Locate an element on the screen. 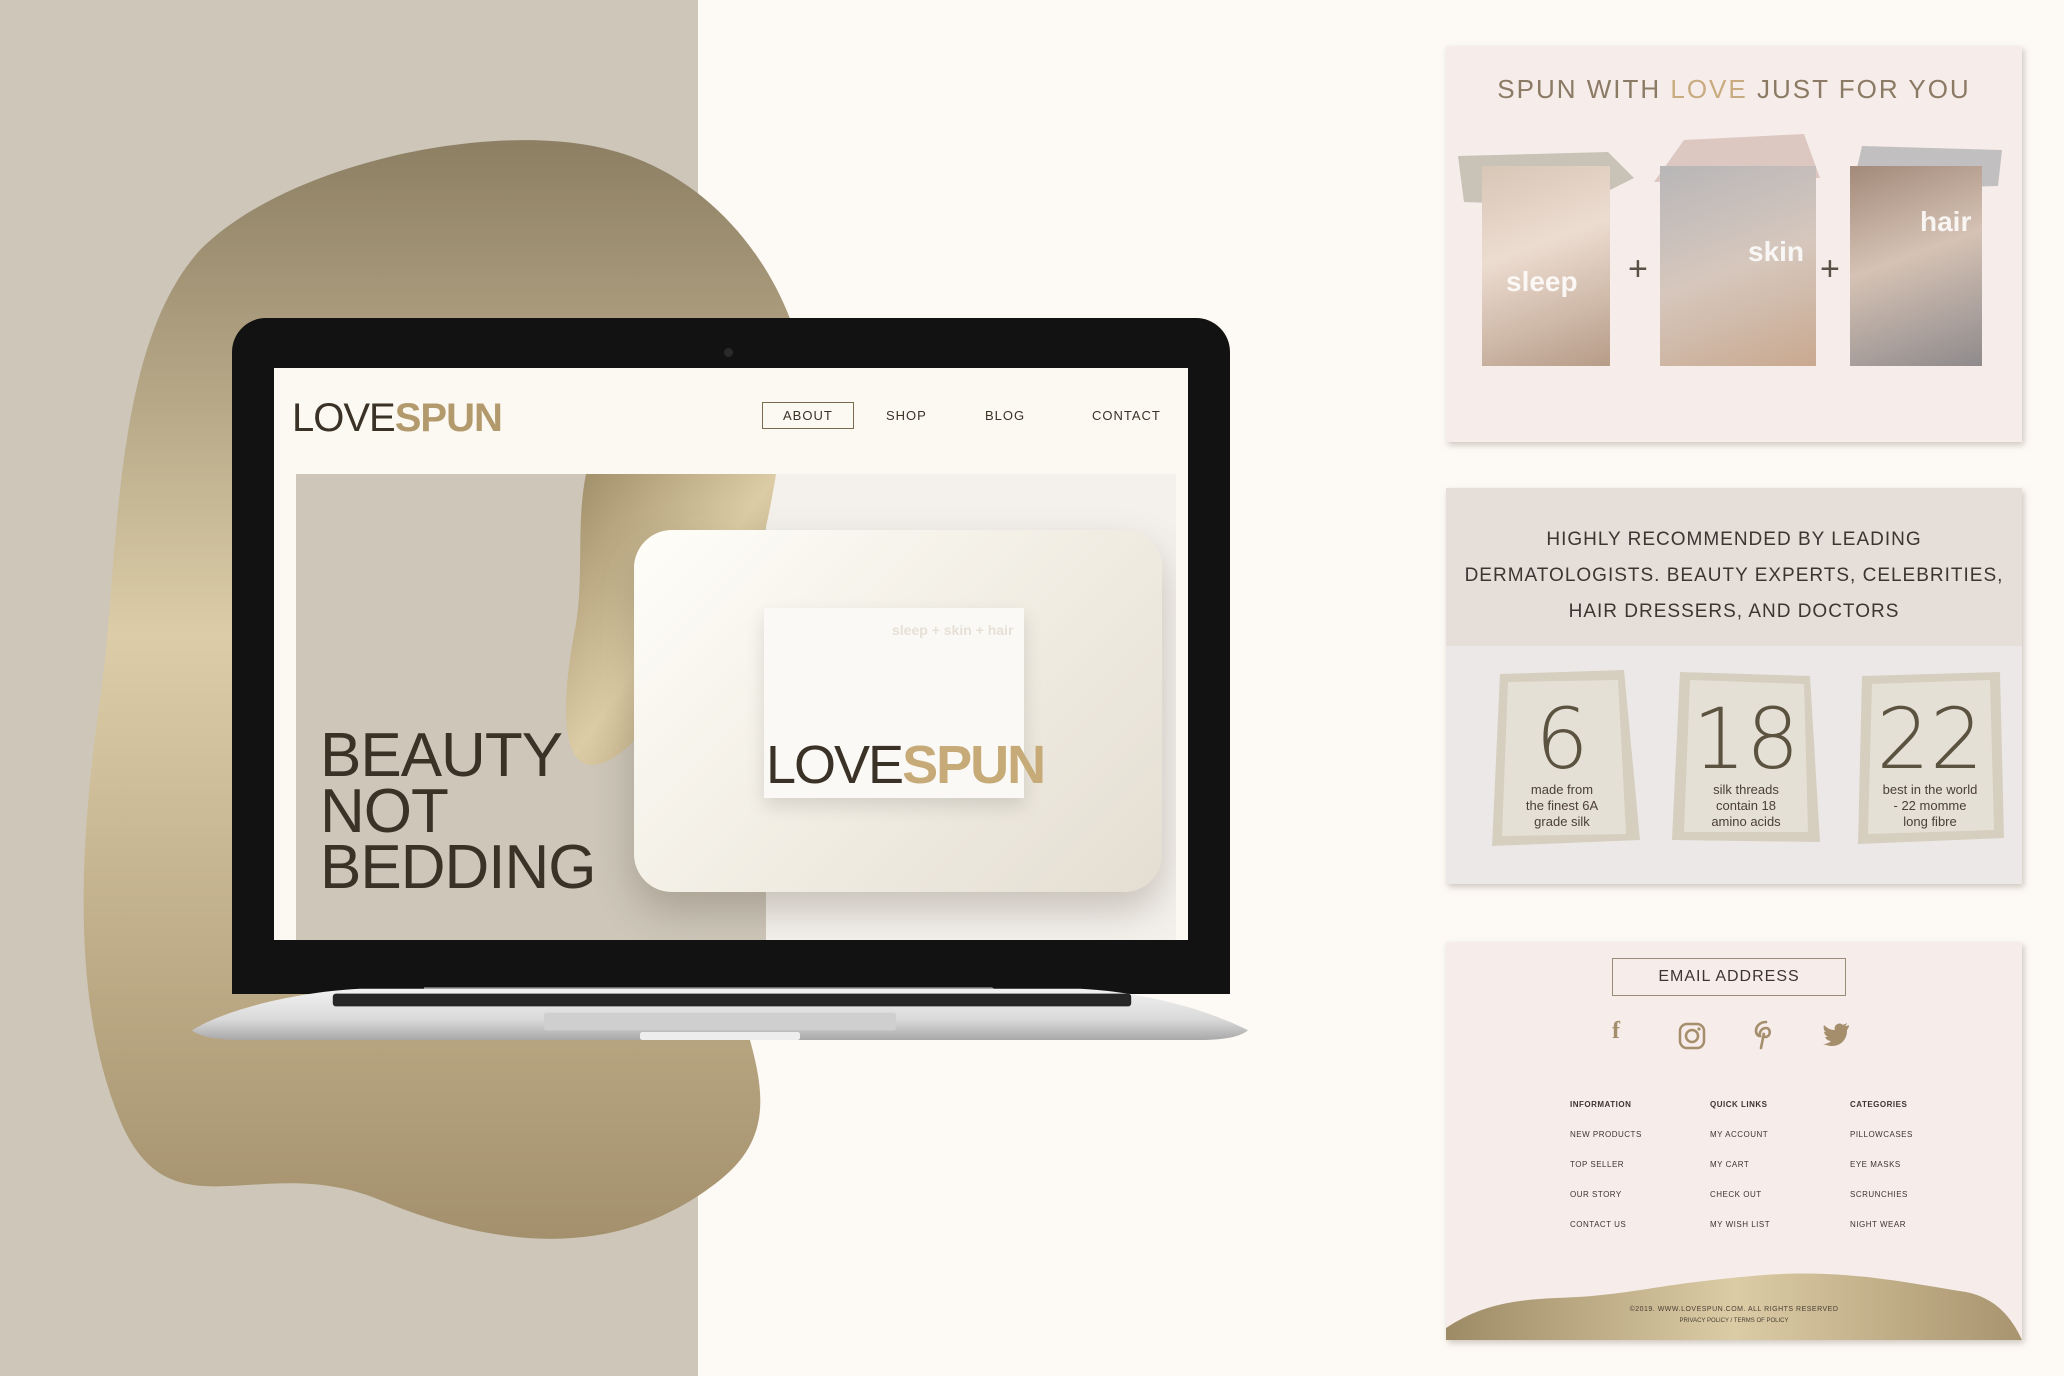  product-box: sleep + skin + hair LOVESPUN is located at coordinates (905, 703).